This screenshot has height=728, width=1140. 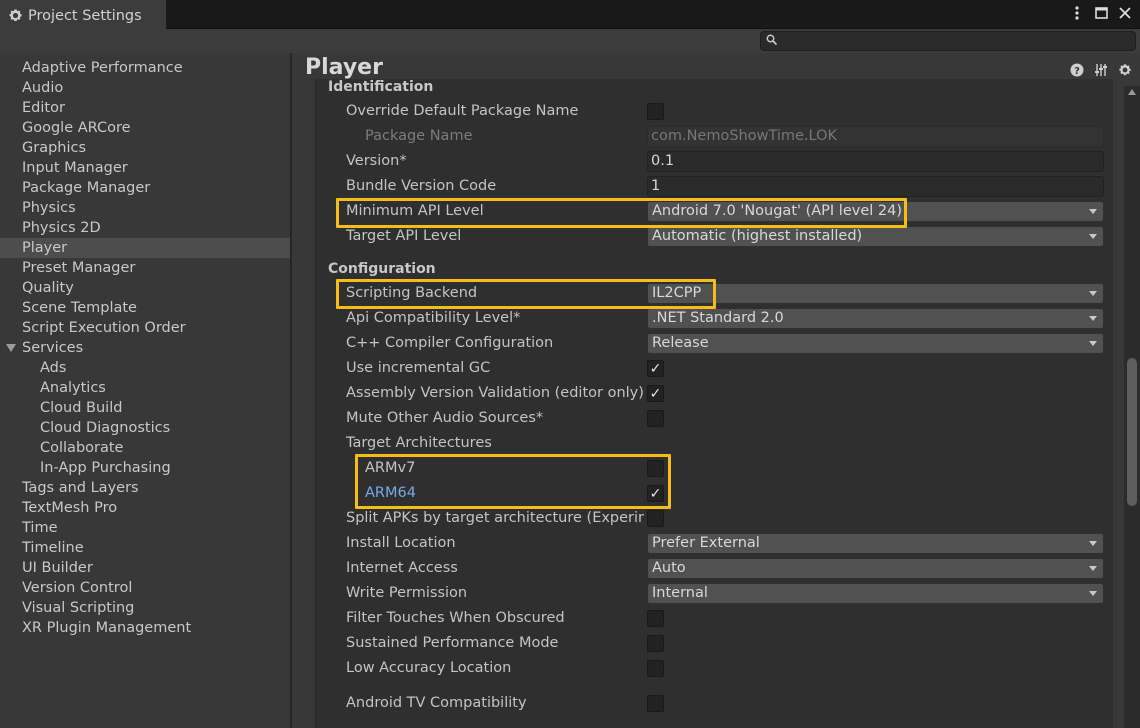 I want to click on field-label: Scripting Backend, so click(x=412, y=293).